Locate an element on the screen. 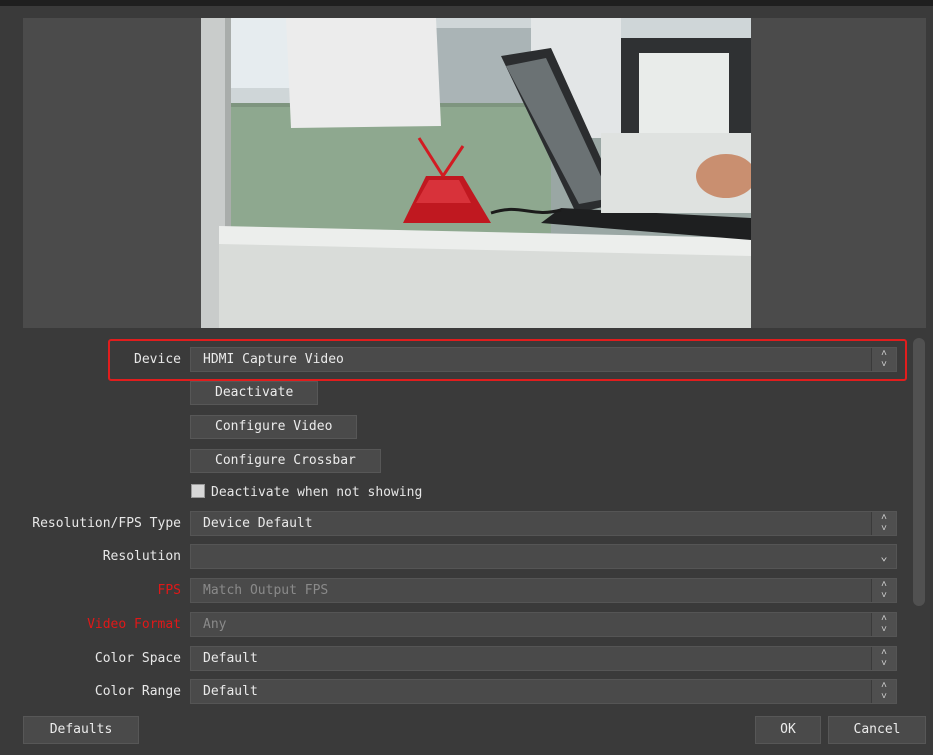 This screenshot has height=755, width=933. deactivate-when-not-showing-label: Deactivate when not showing is located at coordinates (317, 492).